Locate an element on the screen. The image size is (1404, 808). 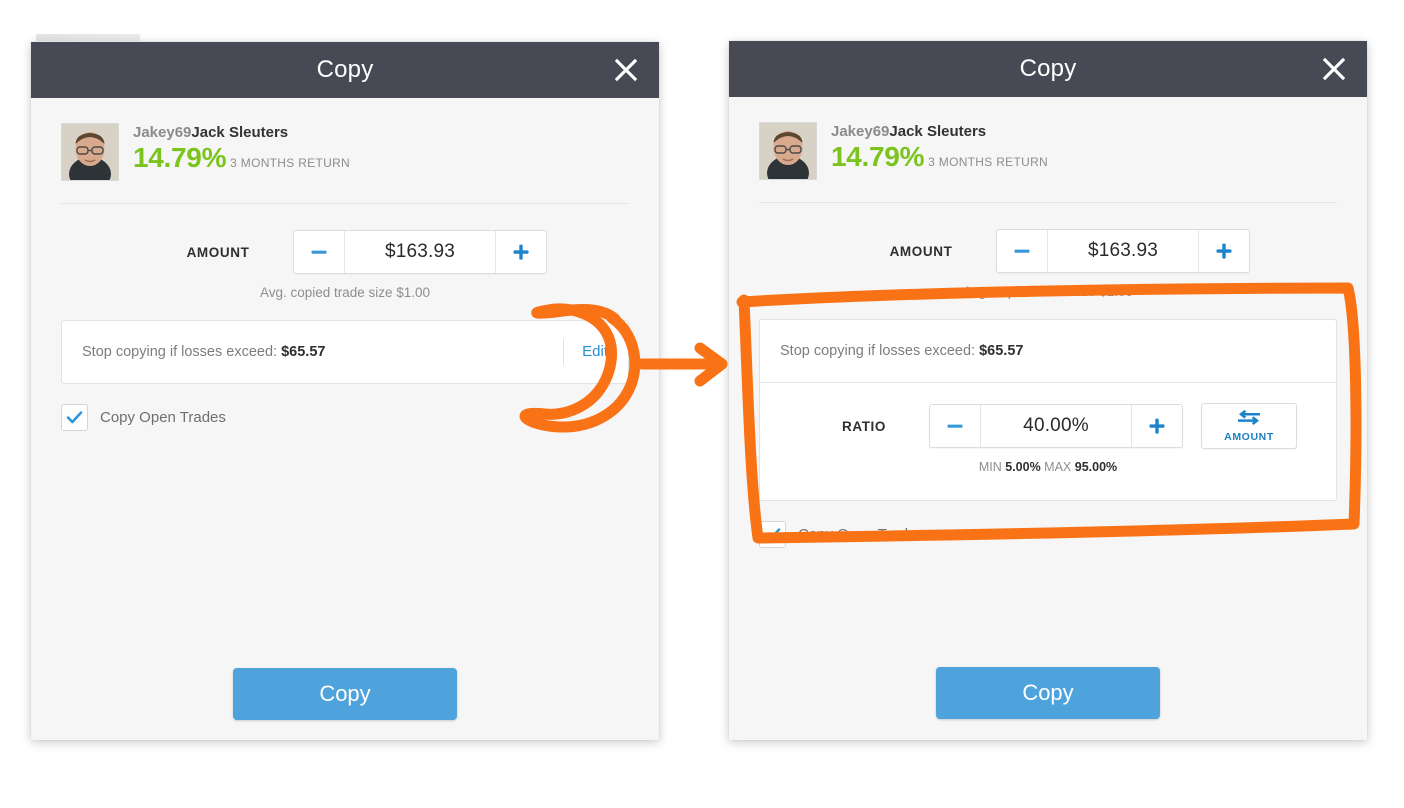
ratio-minmax: MIN 5.00% MAX 95.00% is located at coordinates (1048, 461).